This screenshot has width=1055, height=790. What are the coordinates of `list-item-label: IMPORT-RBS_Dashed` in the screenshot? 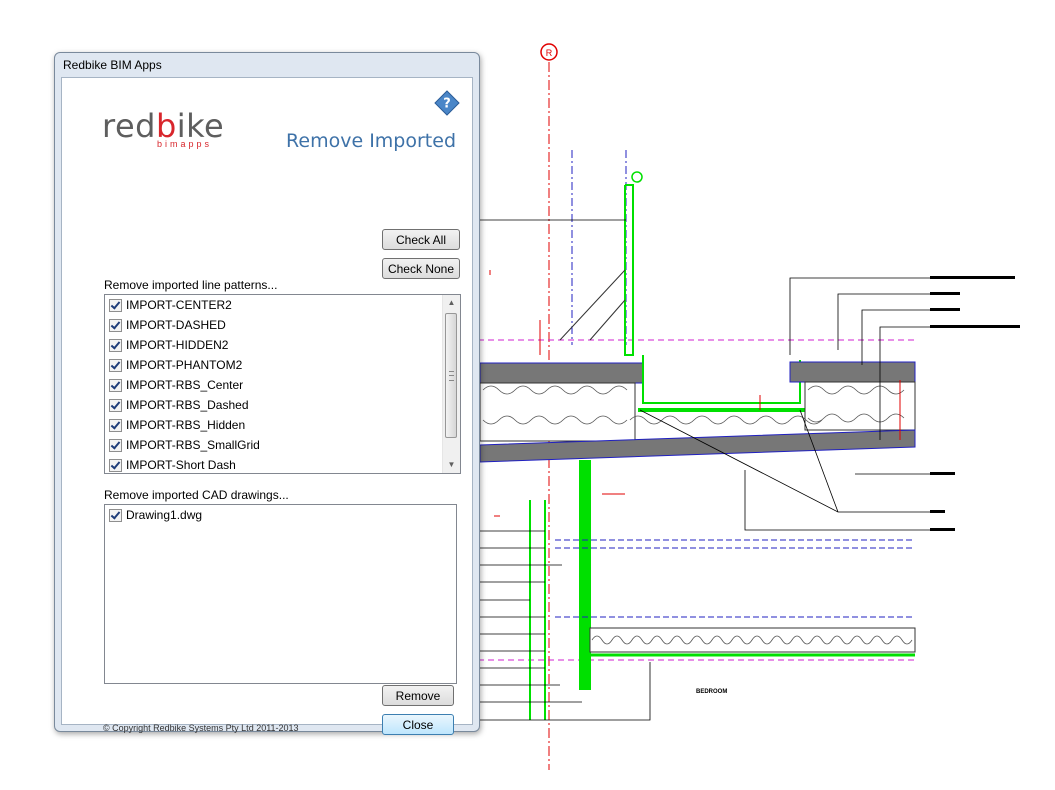 It's located at (187, 405).